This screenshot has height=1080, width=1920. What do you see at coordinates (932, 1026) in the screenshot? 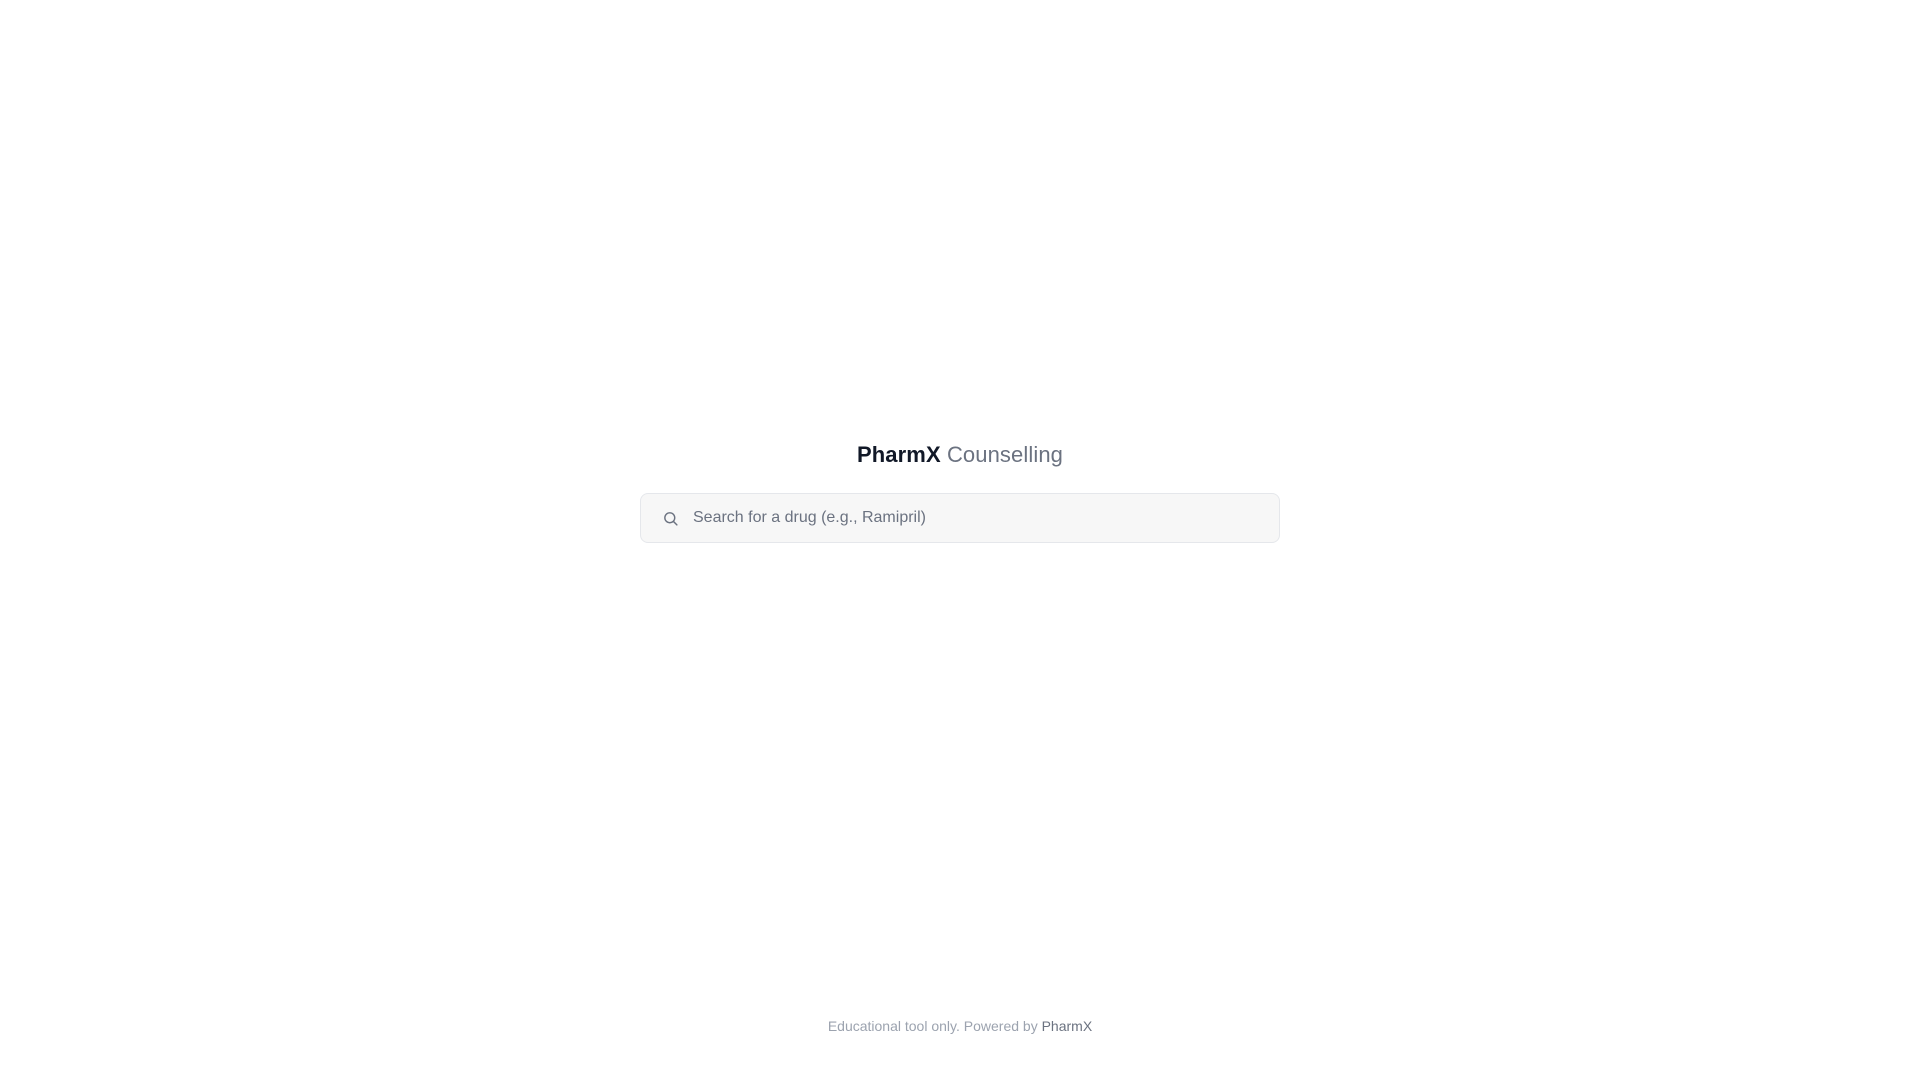
I see `footer-text: Educational tool only. Powered by` at bounding box center [932, 1026].